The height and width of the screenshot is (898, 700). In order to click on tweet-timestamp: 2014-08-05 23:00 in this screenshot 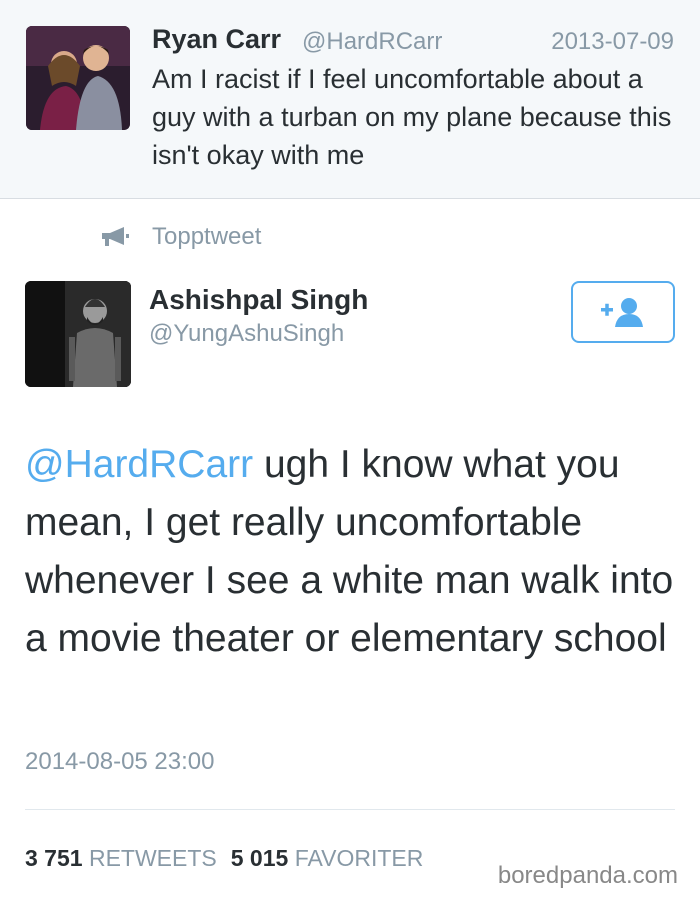, I will do `click(120, 762)`.